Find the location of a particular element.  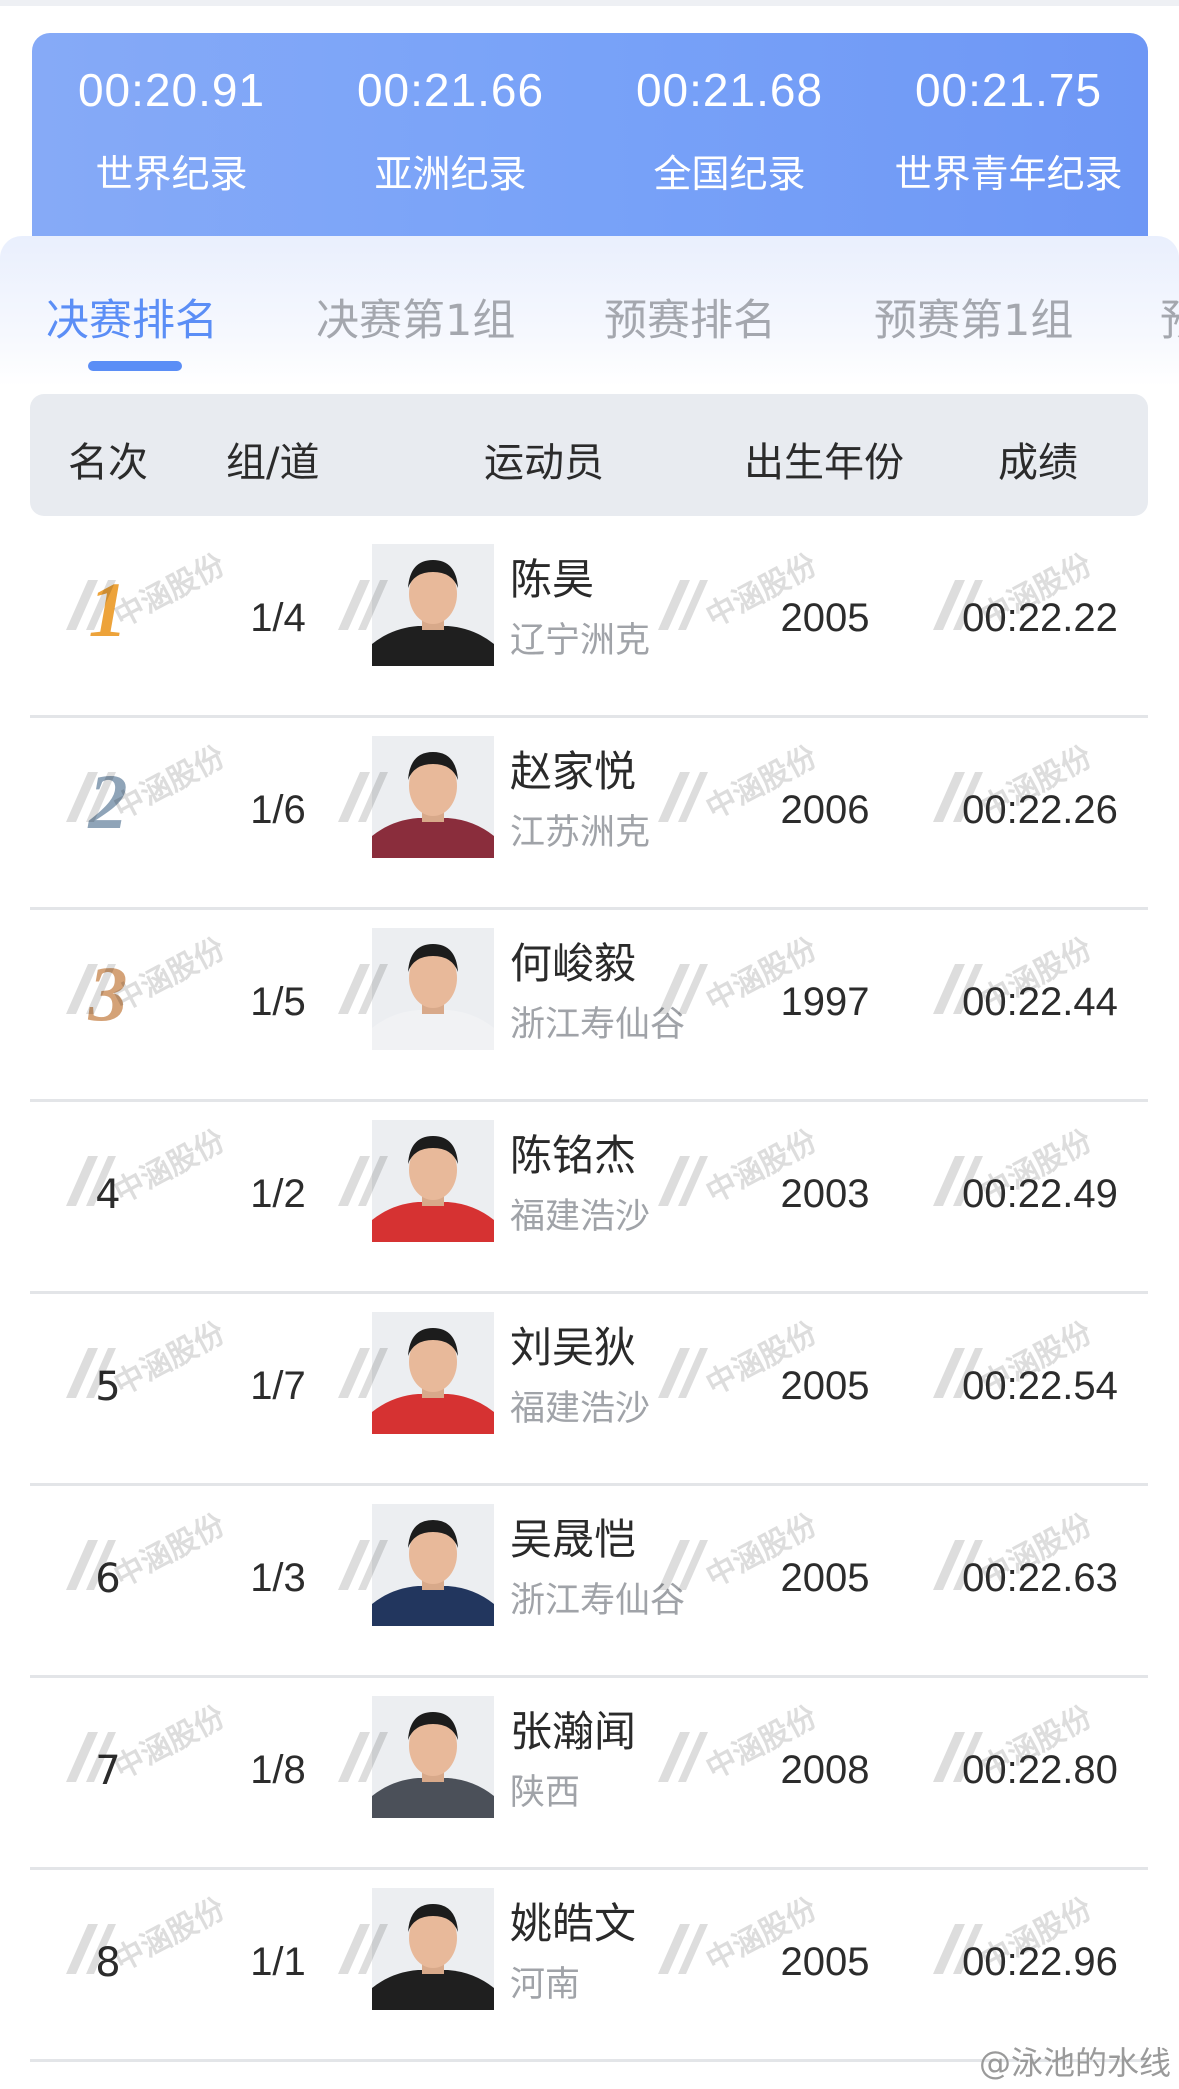

athlete-name: 何峻毅 is located at coordinates (573, 963).